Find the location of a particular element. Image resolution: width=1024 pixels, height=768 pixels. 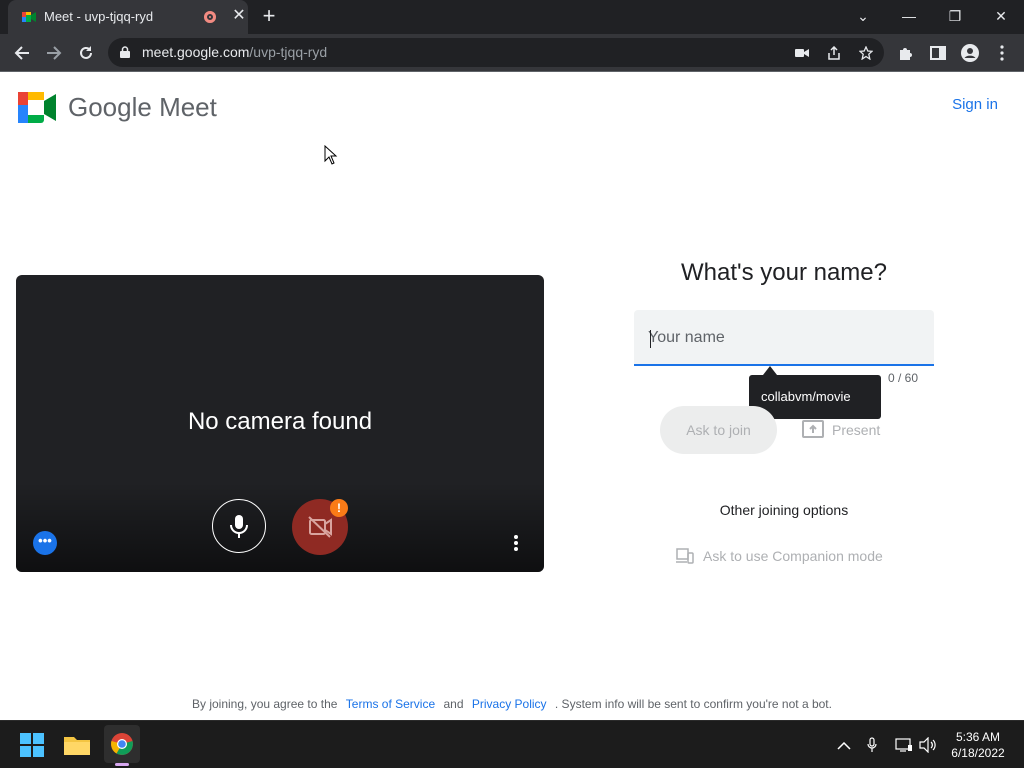

chrome-icon is located at coordinates (122, 744).